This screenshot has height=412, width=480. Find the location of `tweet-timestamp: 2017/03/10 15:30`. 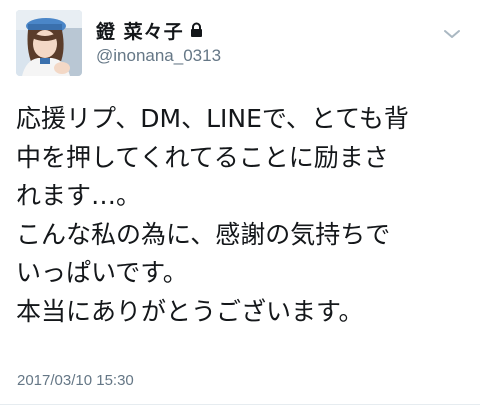

tweet-timestamp: 2017/03/10 15:30 is located at coordinates (75, 380).